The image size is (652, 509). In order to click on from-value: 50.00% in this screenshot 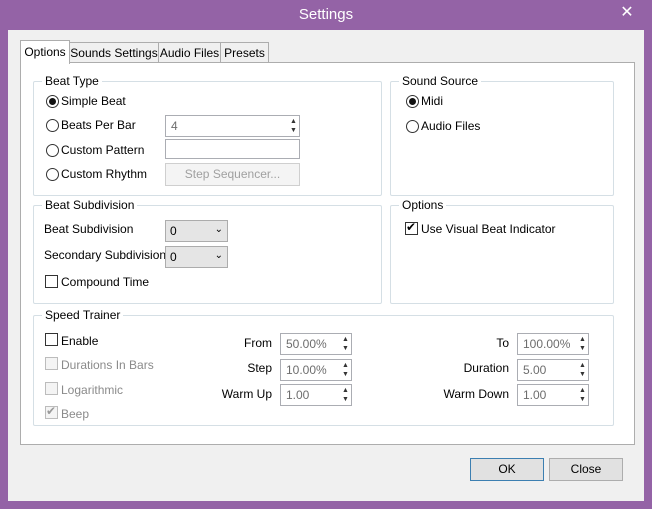, I will do `click(306, 344)`.